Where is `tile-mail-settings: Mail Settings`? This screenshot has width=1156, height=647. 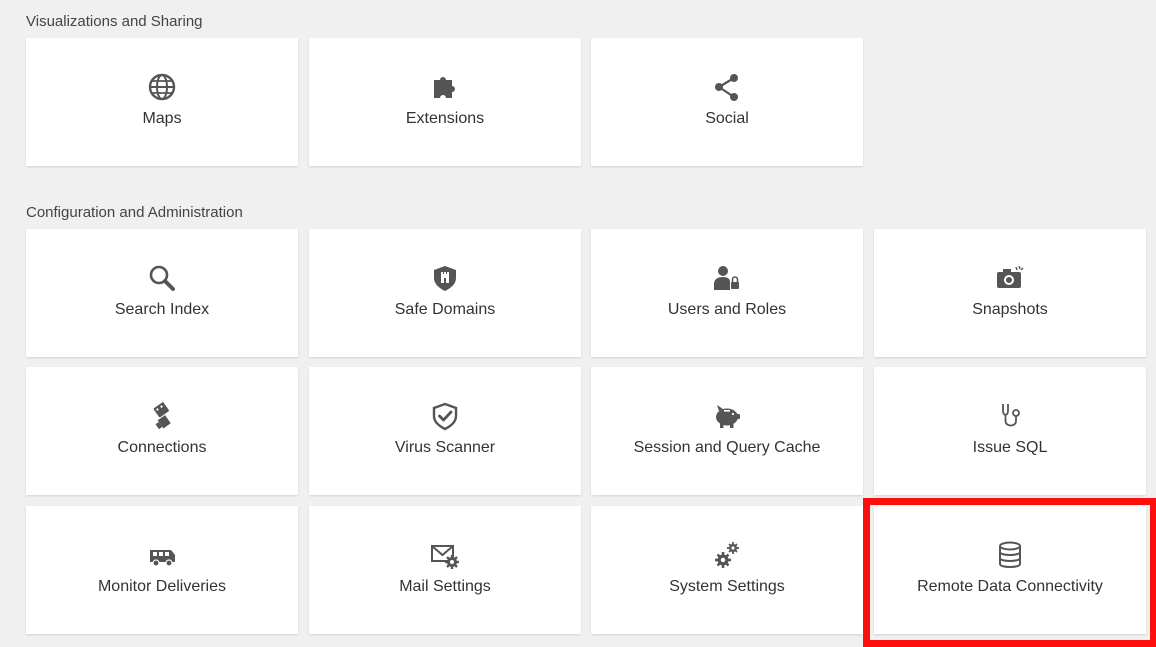 tile-mail-settings: Mail Settings is located at coordinates (445, 570).